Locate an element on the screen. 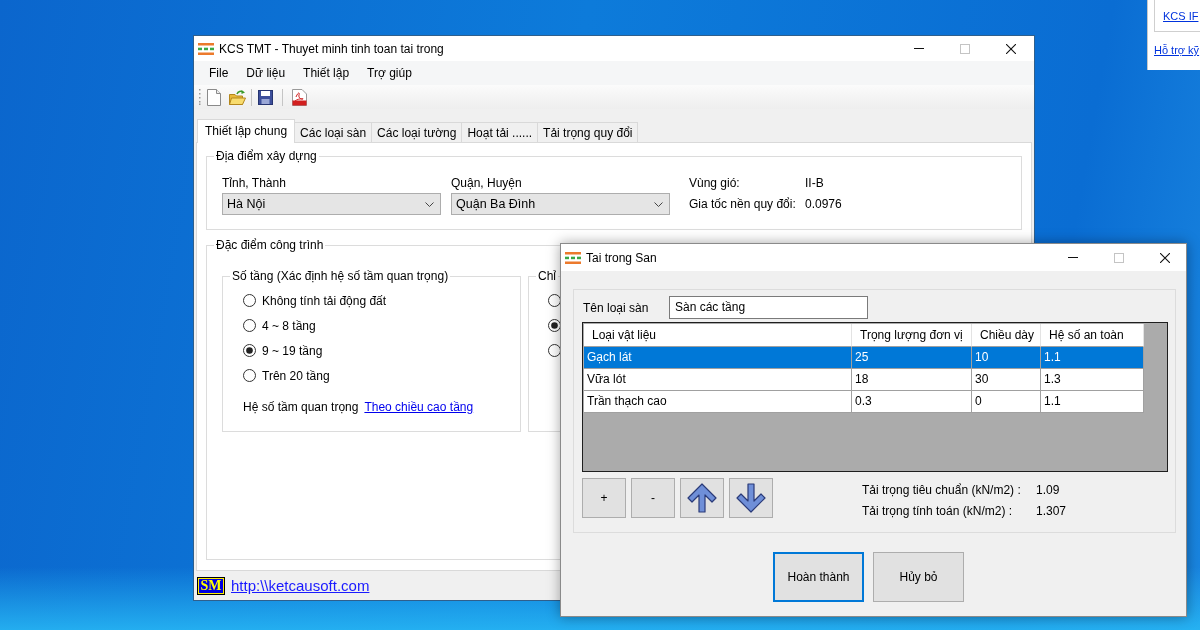  table-row: Trần thạch cao 0.3 0 1.1 is located at coordinates (864, 402).